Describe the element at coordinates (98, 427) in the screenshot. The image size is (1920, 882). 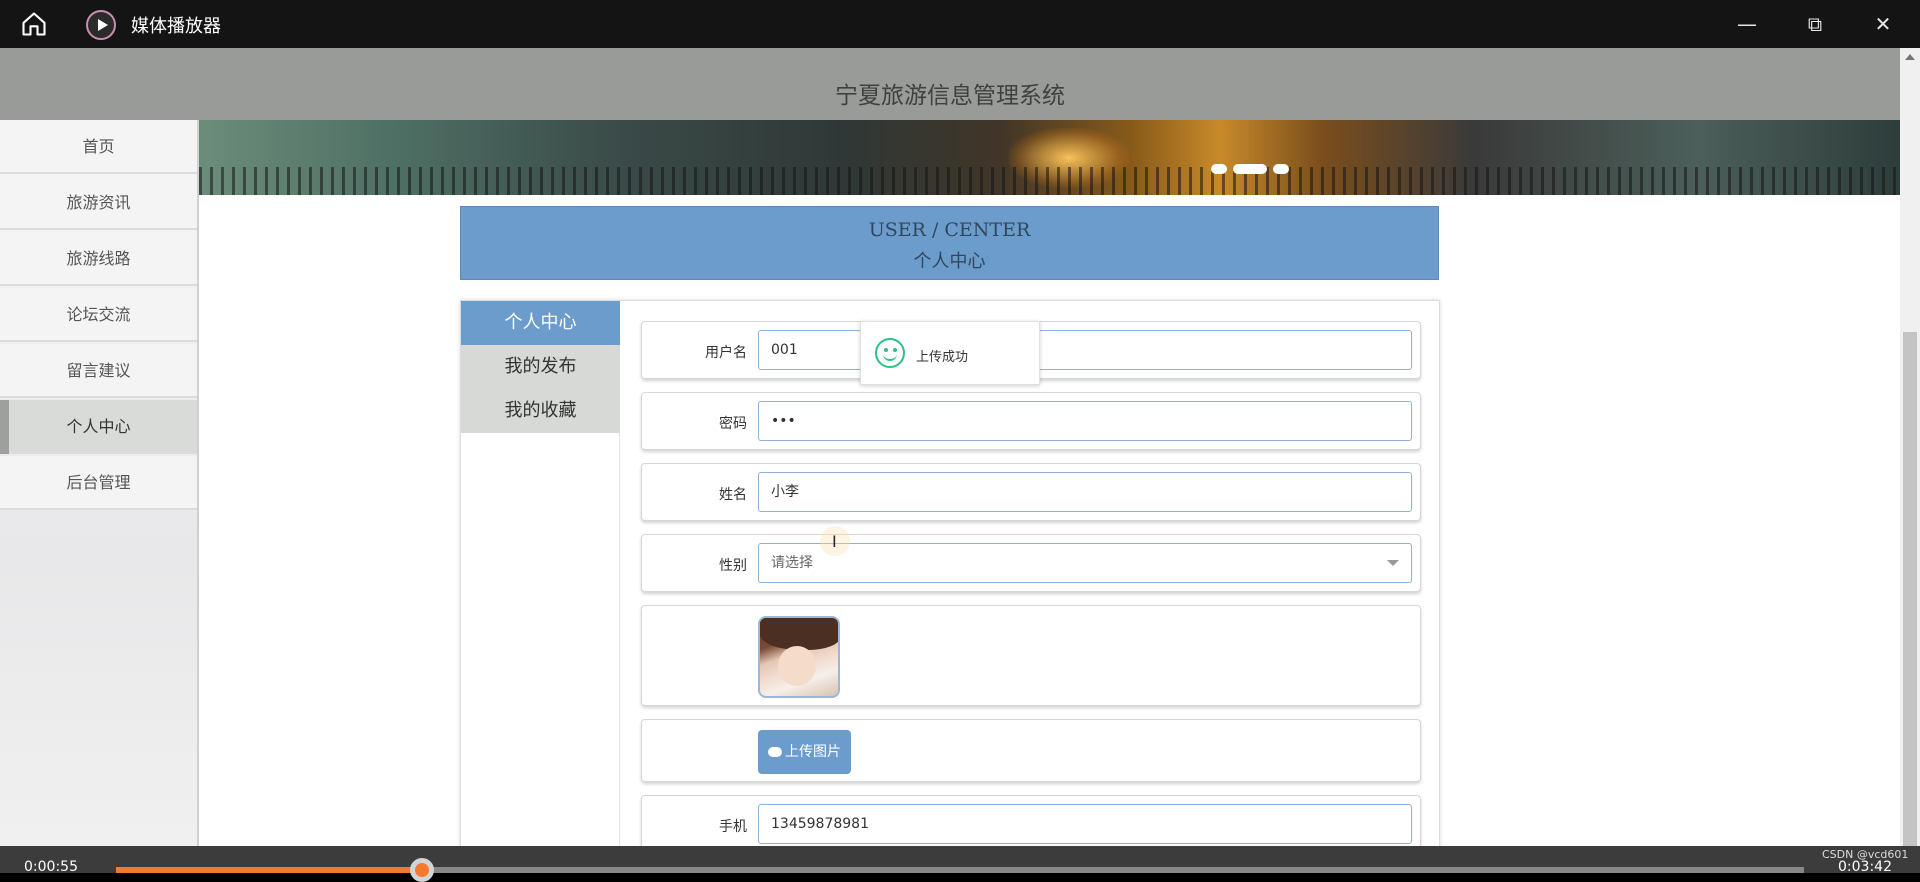
I see `nav-item-user-center: 个人中心` at that location.